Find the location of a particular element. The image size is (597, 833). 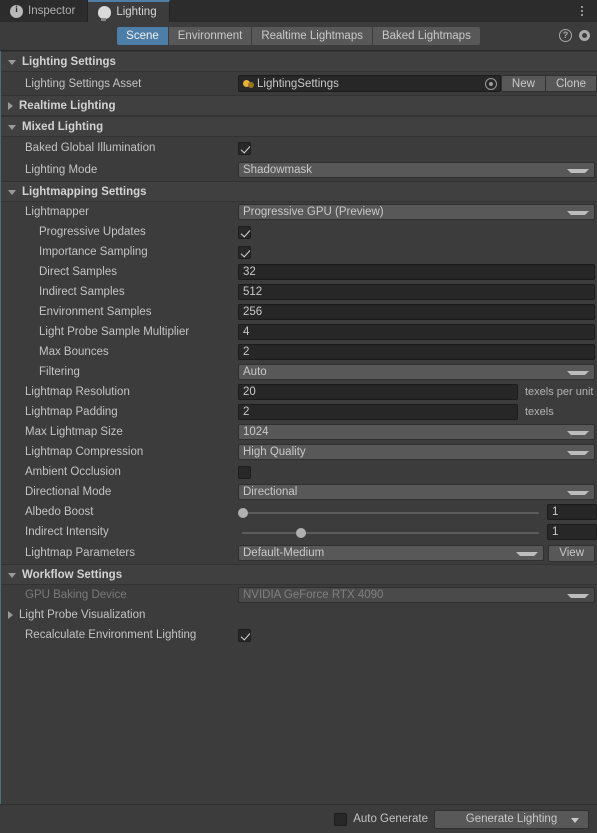

row-lightmap-compression: Lightmap Compression High Quality is located at coordinates (299, 452).